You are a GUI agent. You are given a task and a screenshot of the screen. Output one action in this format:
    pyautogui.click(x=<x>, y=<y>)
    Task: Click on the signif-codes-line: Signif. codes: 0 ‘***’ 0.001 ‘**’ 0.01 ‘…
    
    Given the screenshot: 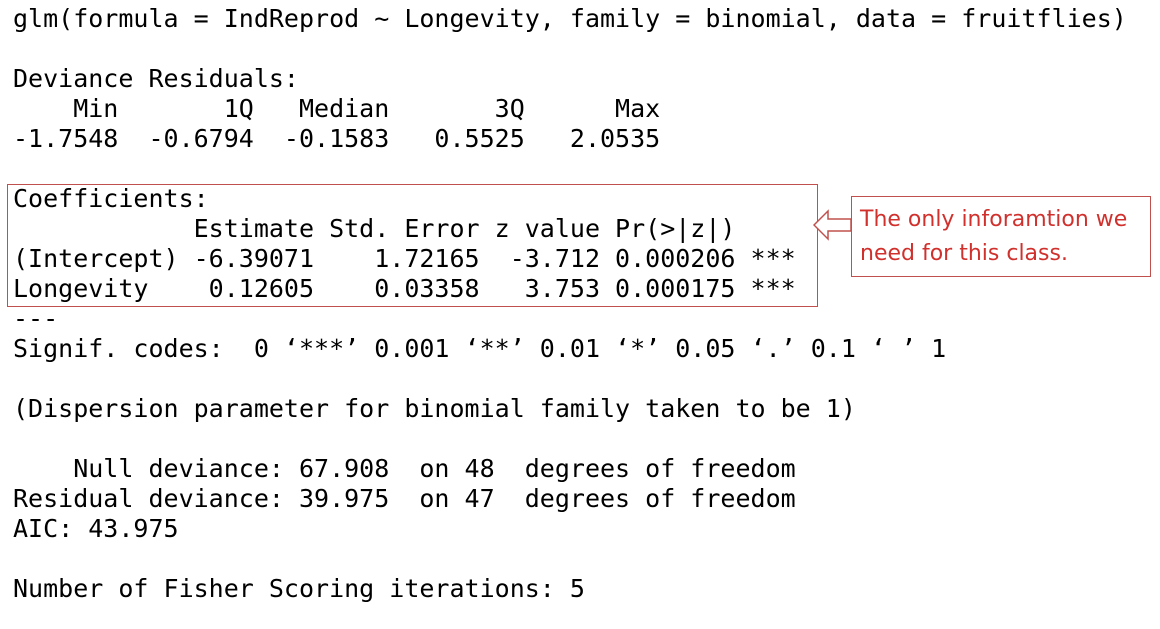 What is the action you would take?
    pyautogui.click(x=480, y=348)
    